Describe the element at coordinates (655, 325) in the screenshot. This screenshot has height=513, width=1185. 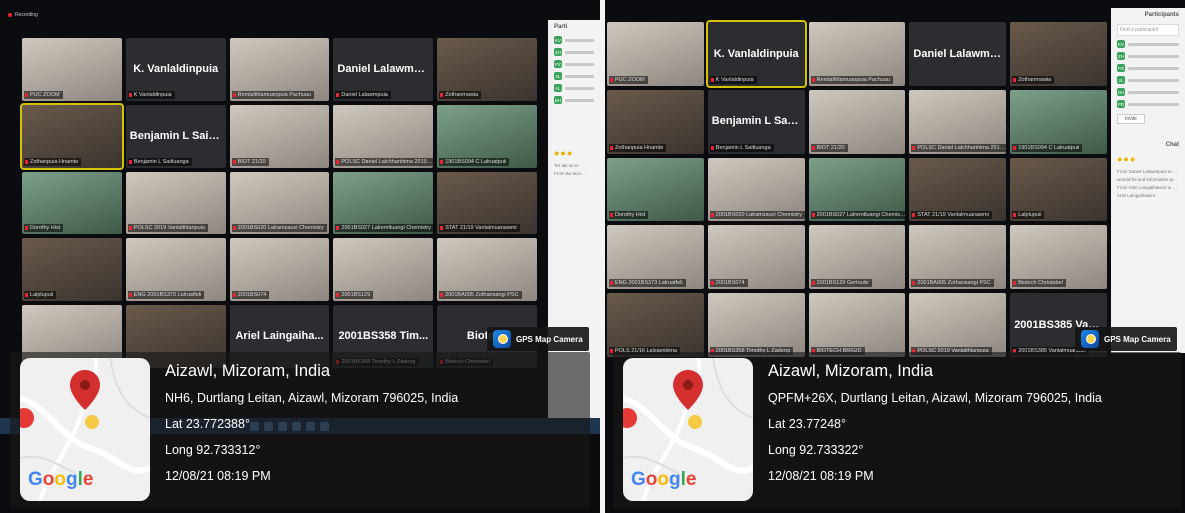
I see `participant-tile: POLS 21/16 Lalsiamkima` at that location.